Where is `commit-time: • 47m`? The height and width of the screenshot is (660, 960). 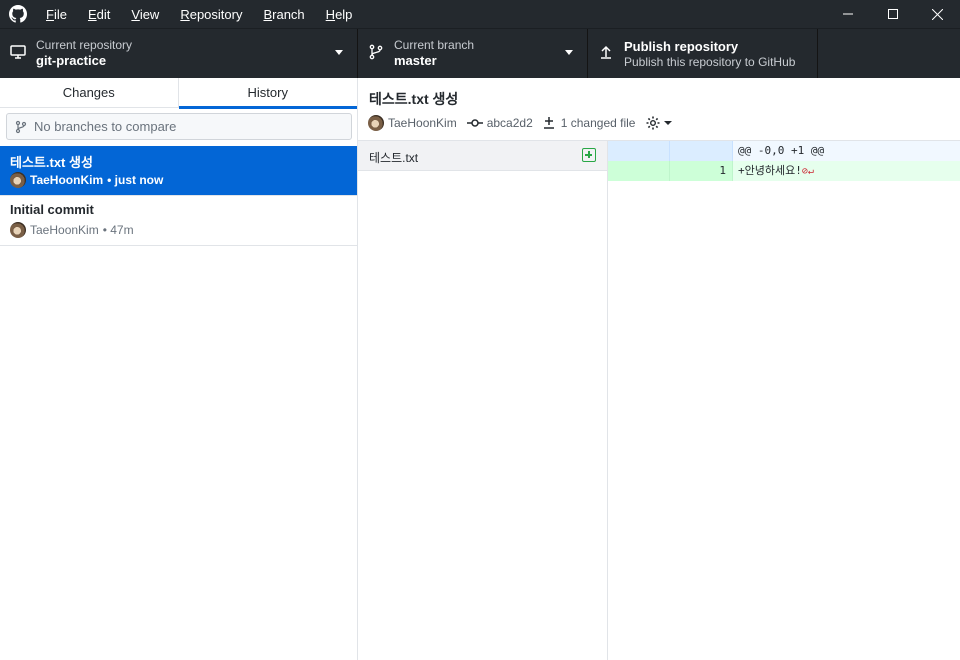 commit-time: • 47m is located at coordinates (118, 230).